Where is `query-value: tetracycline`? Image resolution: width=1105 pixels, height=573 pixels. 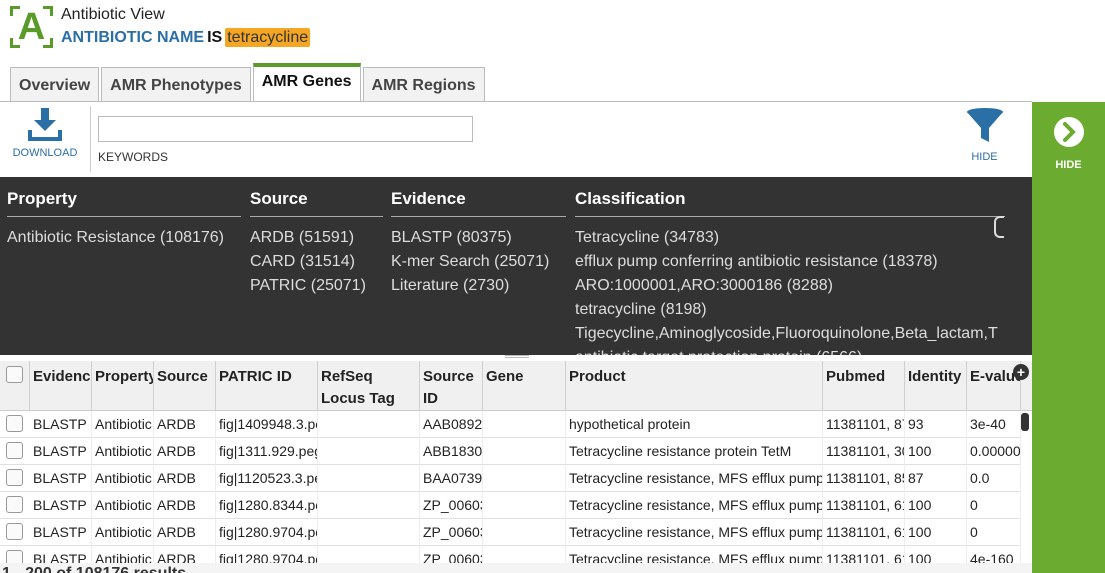 query-value: tetracycline is located at coordinates (268, 37).